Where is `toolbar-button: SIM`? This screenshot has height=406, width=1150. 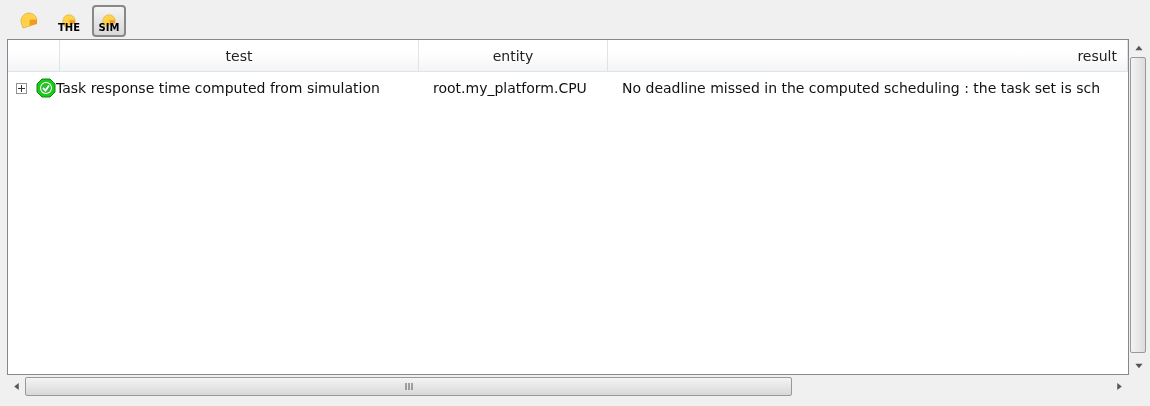
toolbar-button: SIM is located at coordinates (109, 21).